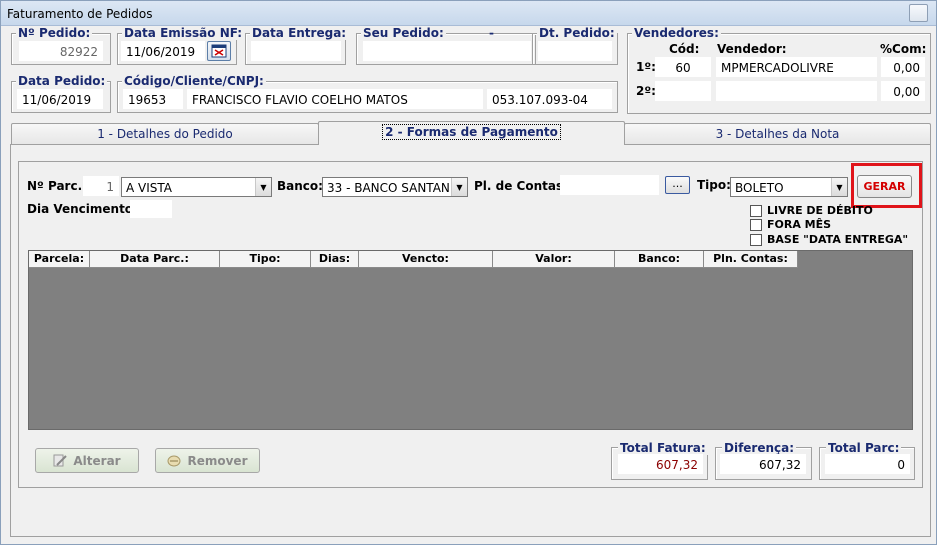  I want to click on dia-vencimento-label: Dia Vencimento:, so click(82, 209).